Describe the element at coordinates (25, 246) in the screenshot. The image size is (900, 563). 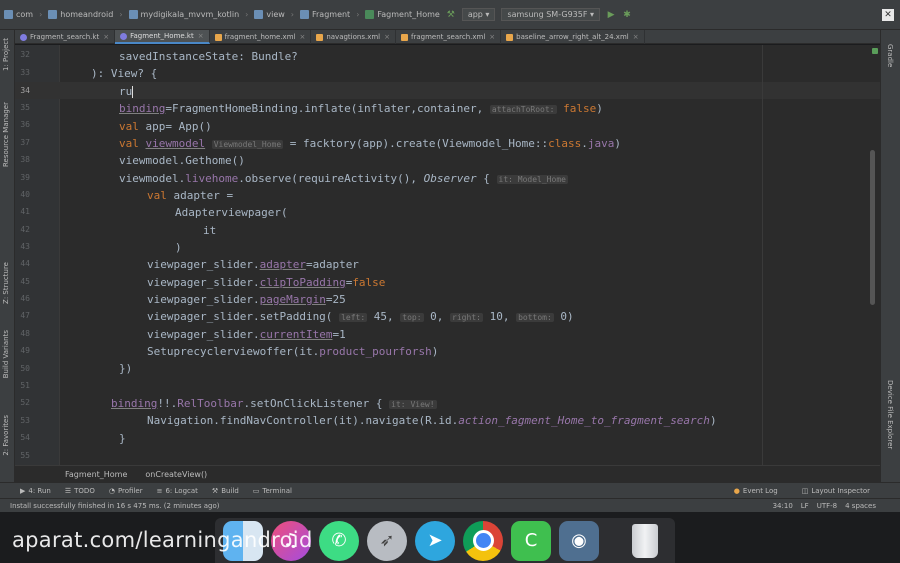
I see `line-number: 43` at that location.